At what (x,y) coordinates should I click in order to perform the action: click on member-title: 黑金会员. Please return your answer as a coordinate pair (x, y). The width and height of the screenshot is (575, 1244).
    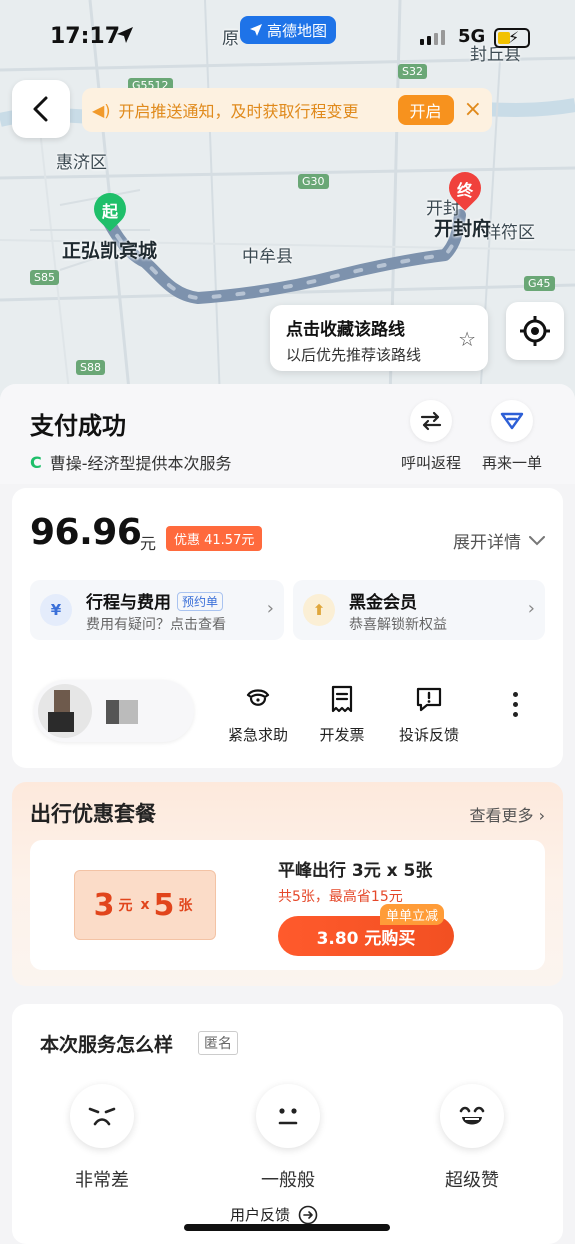
    Looking at the image, I should click on (383, 603).